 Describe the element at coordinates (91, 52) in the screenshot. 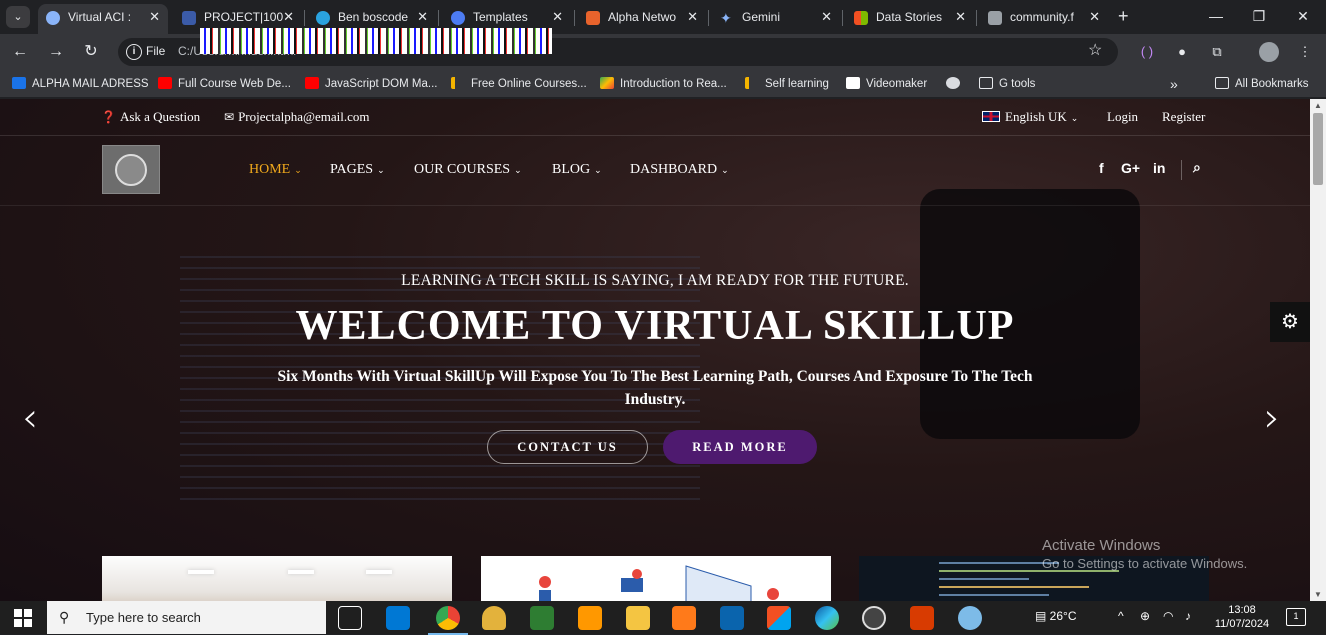

I see `reload-icon: ↻` at that location.